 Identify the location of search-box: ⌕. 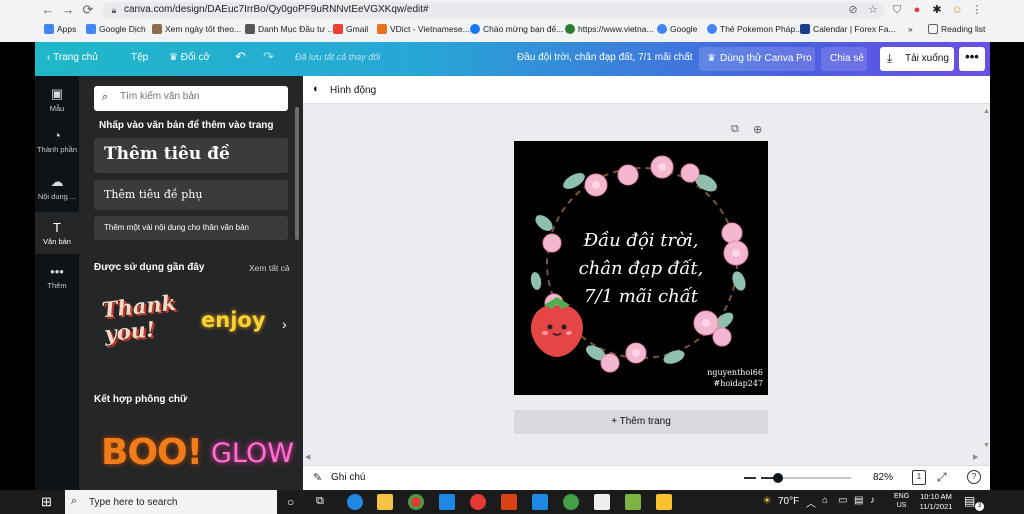
(191, 98).